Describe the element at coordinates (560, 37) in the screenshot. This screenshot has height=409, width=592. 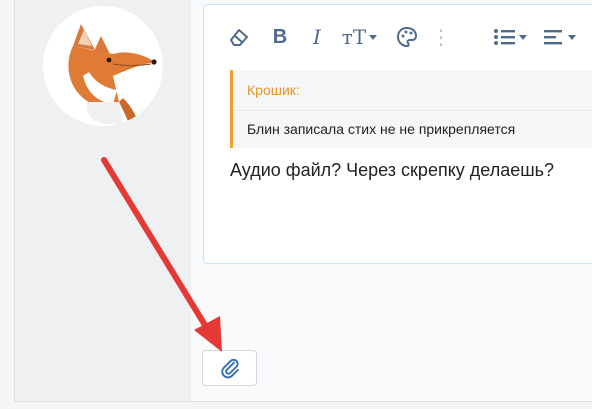
I see `align-icon` at that location.